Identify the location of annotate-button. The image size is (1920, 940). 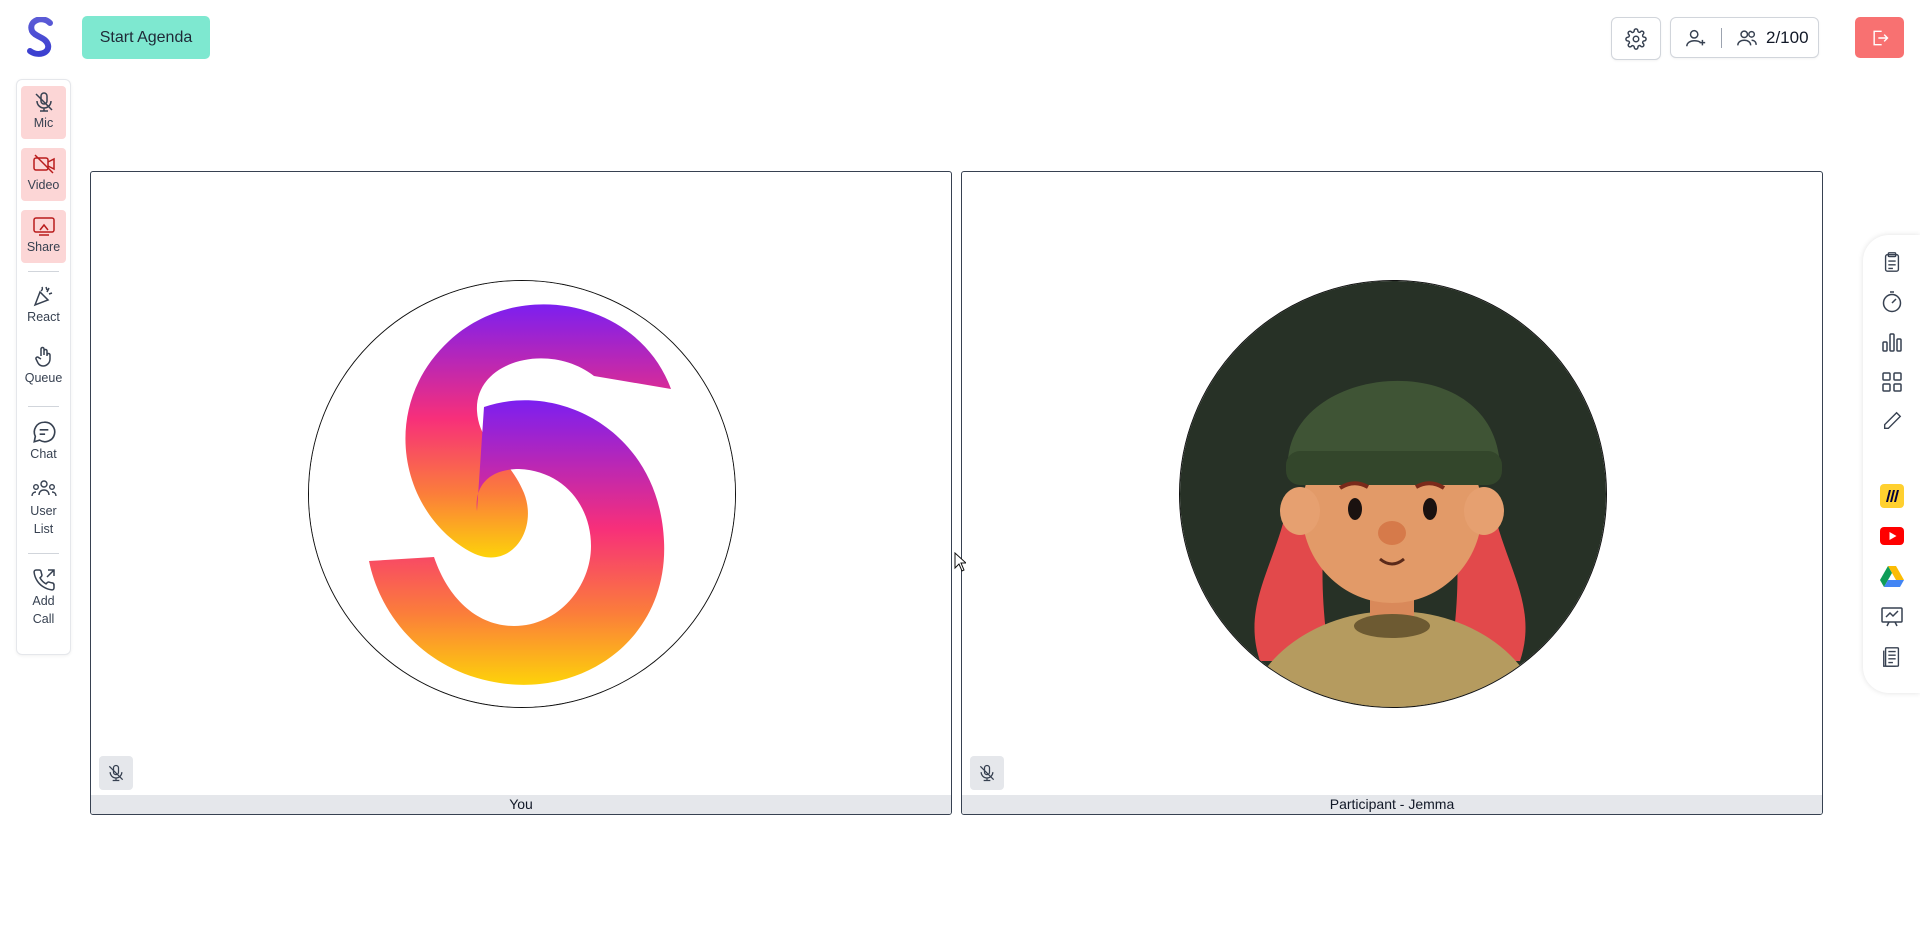
(1892, 421).